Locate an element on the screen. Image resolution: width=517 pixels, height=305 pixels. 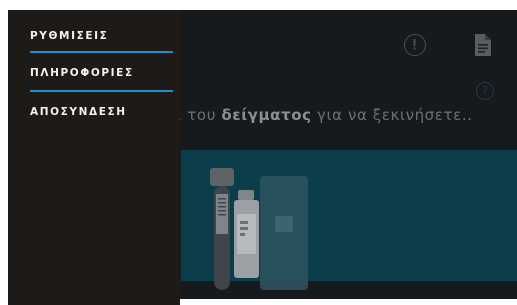
instruction-text: κα του δείγματος για να ξεκινήσετε.. is located at coordinates (317, 115).